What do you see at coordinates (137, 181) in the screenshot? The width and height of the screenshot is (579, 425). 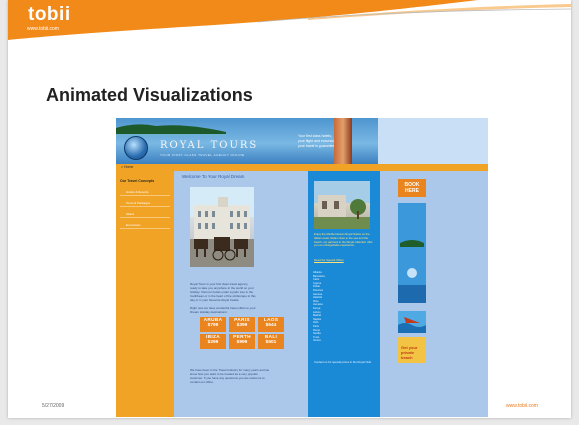 I see `sidebar-heading: Our Travel Concepts` at bounding box center [137, 181].